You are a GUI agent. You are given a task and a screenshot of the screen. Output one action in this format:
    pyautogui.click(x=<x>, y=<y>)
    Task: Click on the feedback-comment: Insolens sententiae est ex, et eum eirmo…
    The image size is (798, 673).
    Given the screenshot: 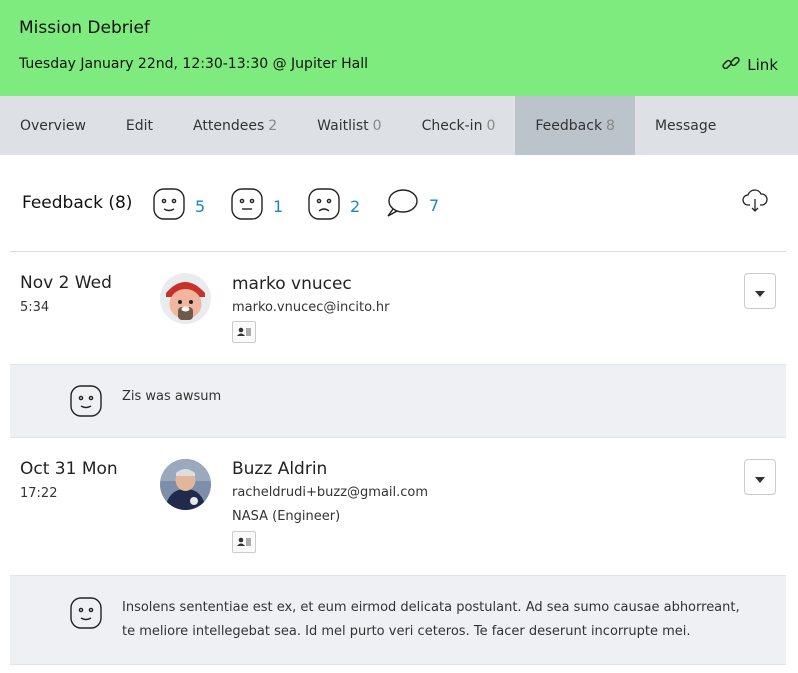 What is the action you would take?
    pyautogui.click(x=398, y=620)
    